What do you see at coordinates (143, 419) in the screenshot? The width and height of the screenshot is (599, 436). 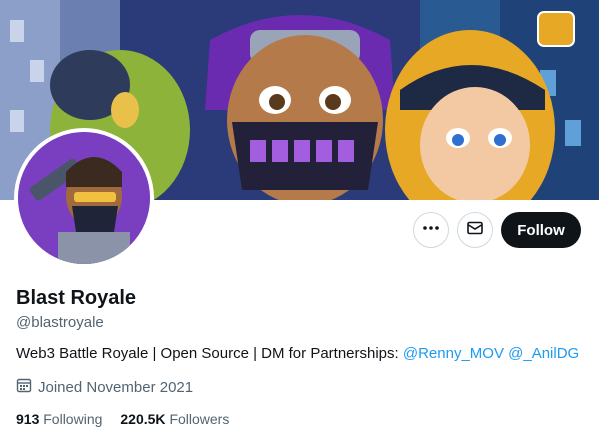 I see `followers-count: 220.5K` at bounding box center [143, 419].